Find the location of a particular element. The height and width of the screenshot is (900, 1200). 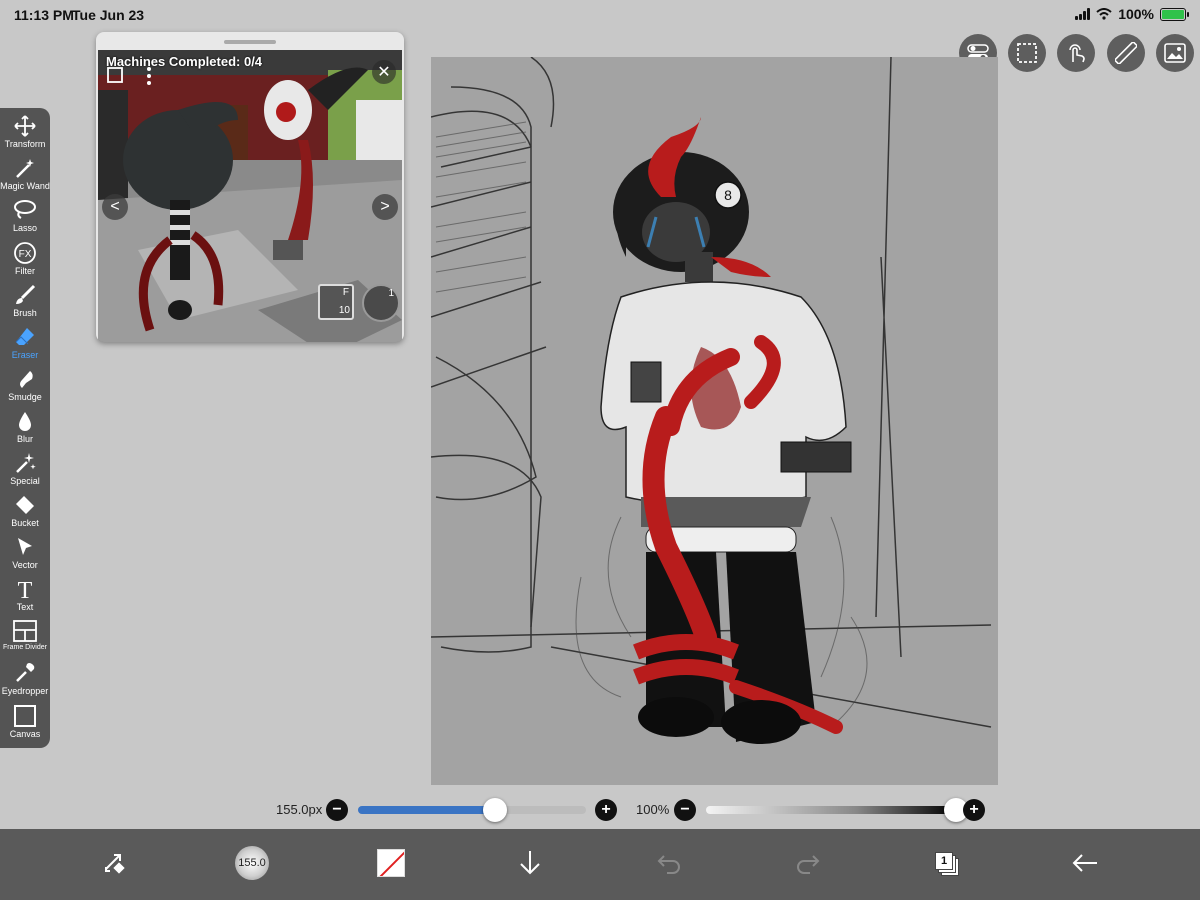

close-icon: ✕ is located at coordinates (384, 72).